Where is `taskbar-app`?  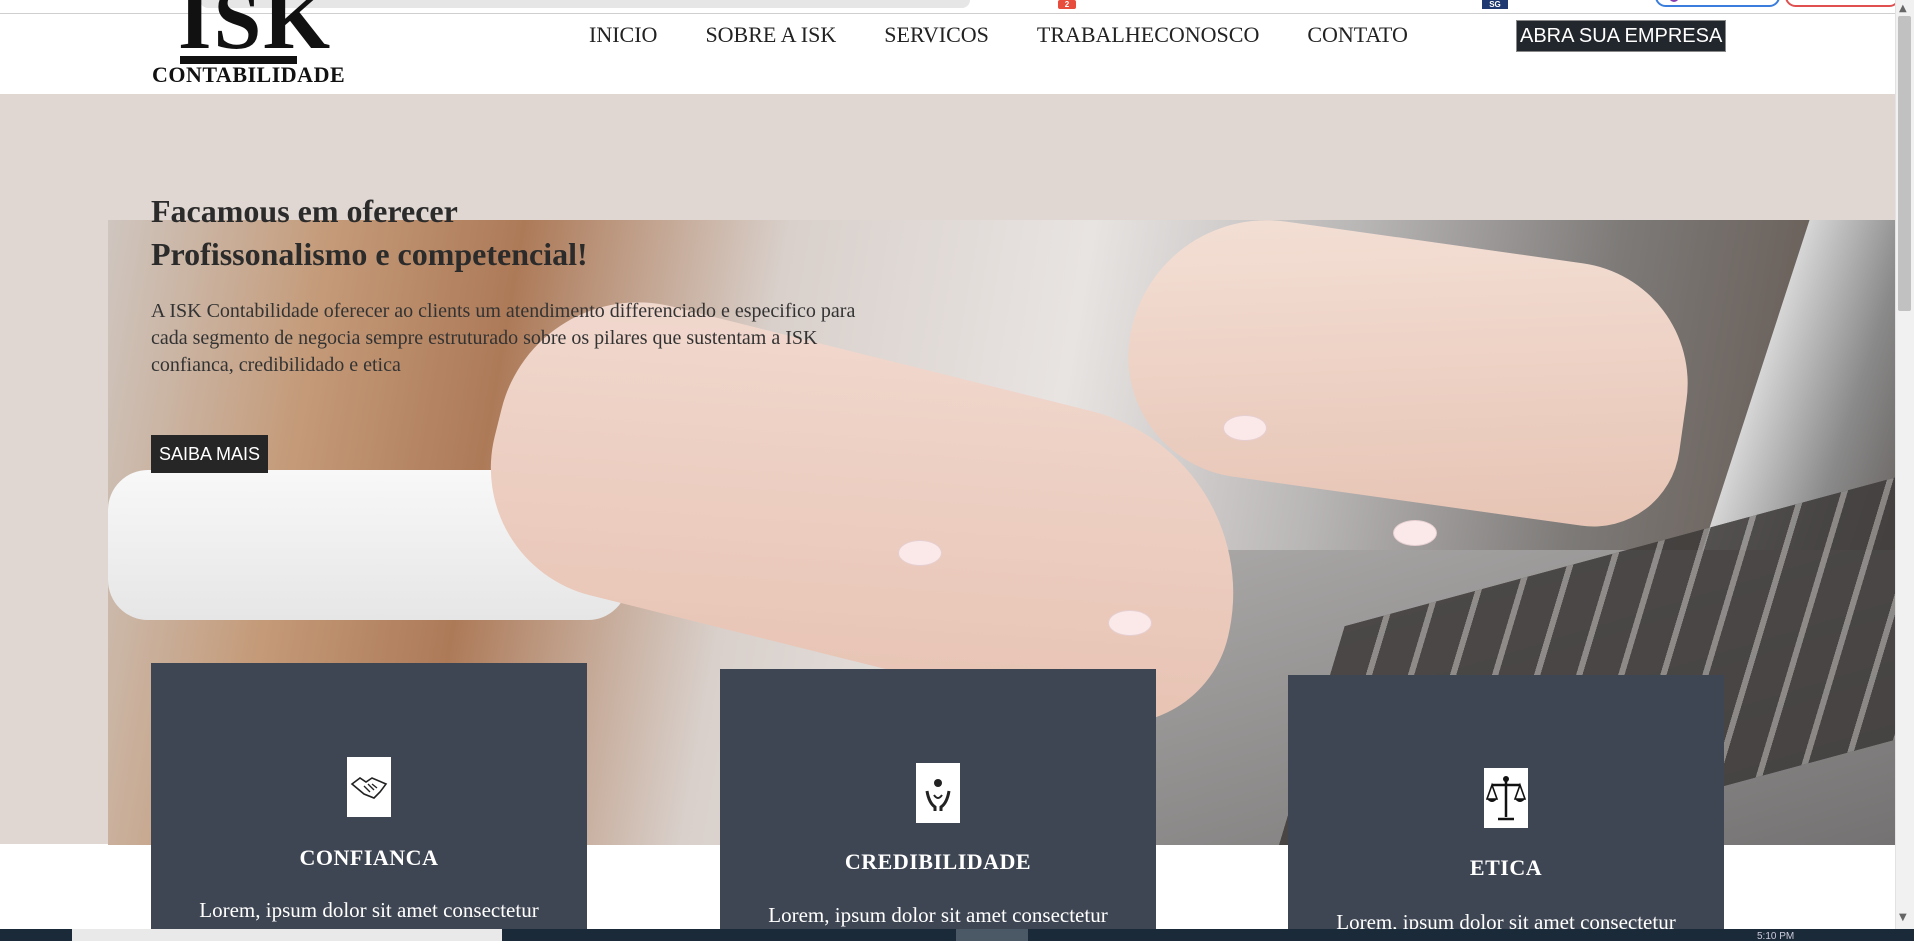
taskbar-app is located at coordinates (287, 935).